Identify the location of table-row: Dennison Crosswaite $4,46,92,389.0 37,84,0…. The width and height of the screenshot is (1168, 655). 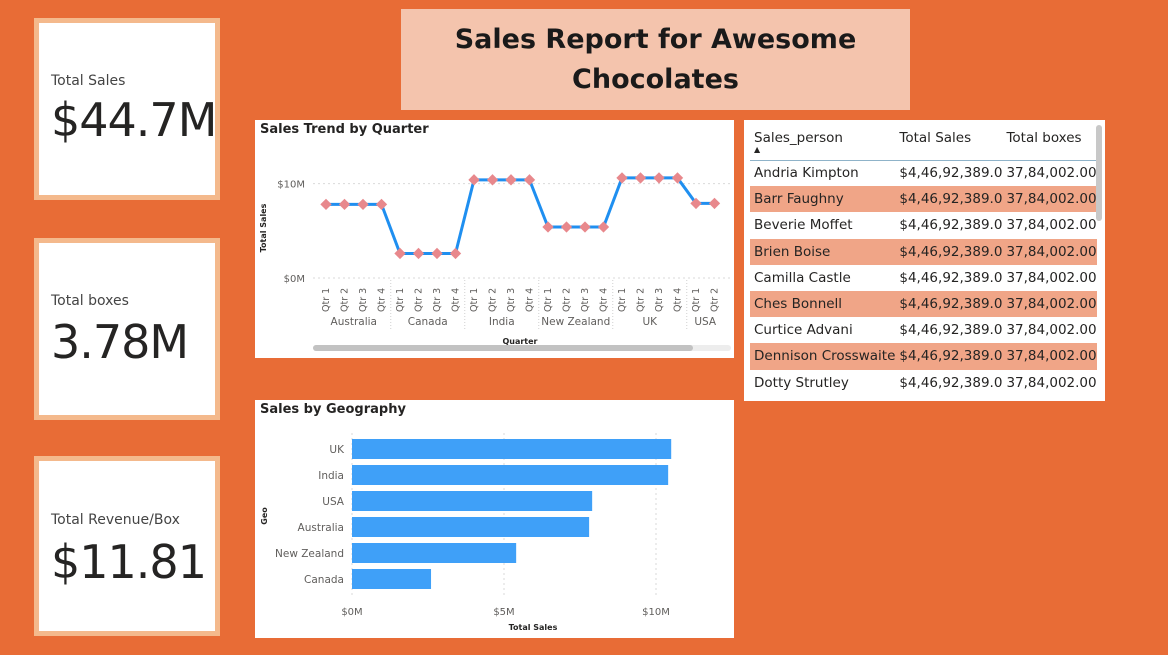
(923, 356).